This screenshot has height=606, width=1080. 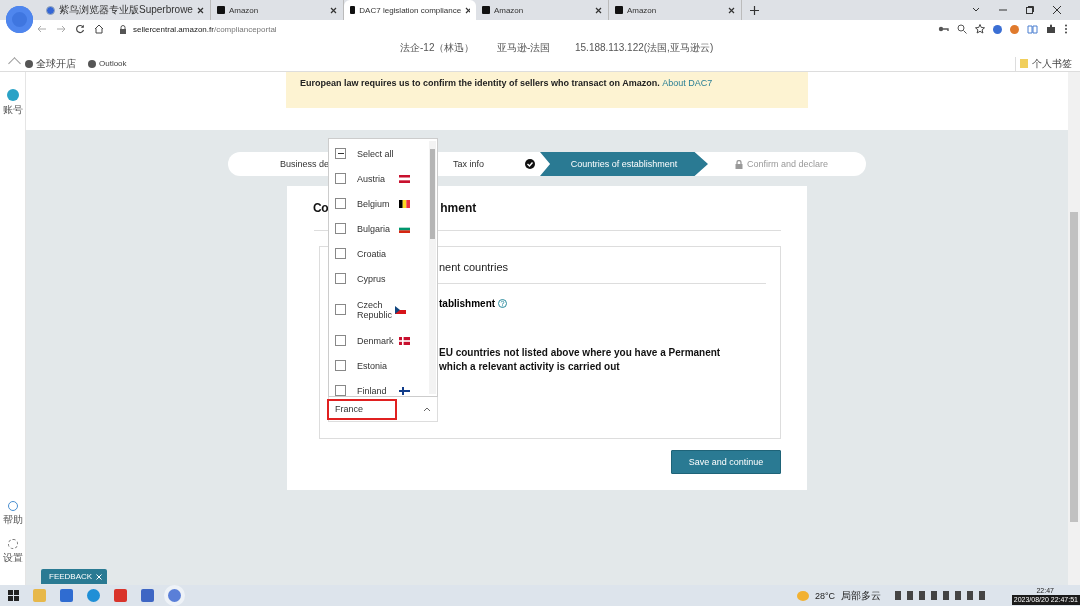 What do you see at coordinates (12, 103) in the screenshot?
I see `sidebar-item: 账号` at bounding box center [12, 103].